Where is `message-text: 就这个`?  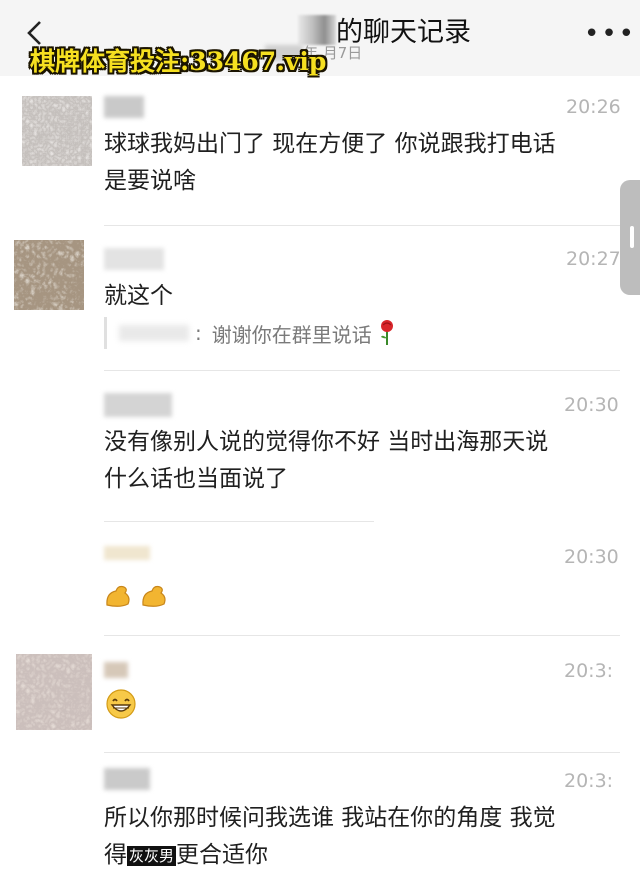 message-text: 就这个 is located at coordinates (138, 296).